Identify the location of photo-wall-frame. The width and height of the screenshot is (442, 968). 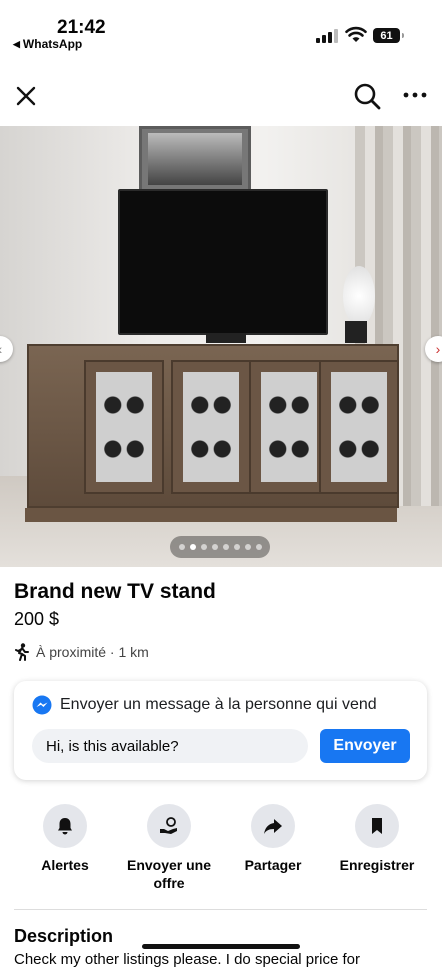
(195, 159).